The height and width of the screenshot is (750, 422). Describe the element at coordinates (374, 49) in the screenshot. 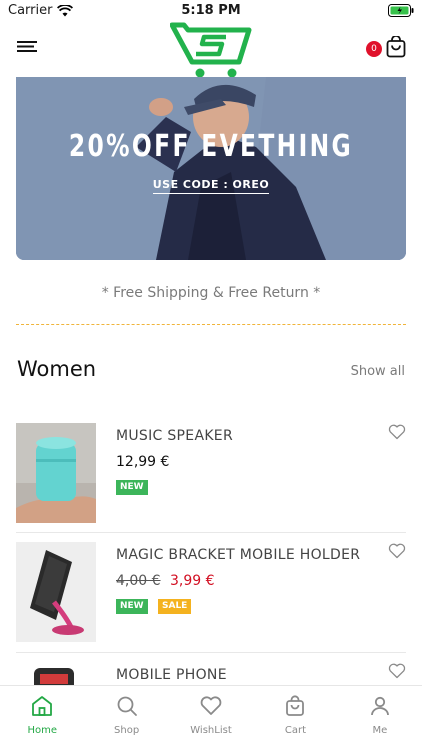

I see `cart-count-badge: 0` at that location.